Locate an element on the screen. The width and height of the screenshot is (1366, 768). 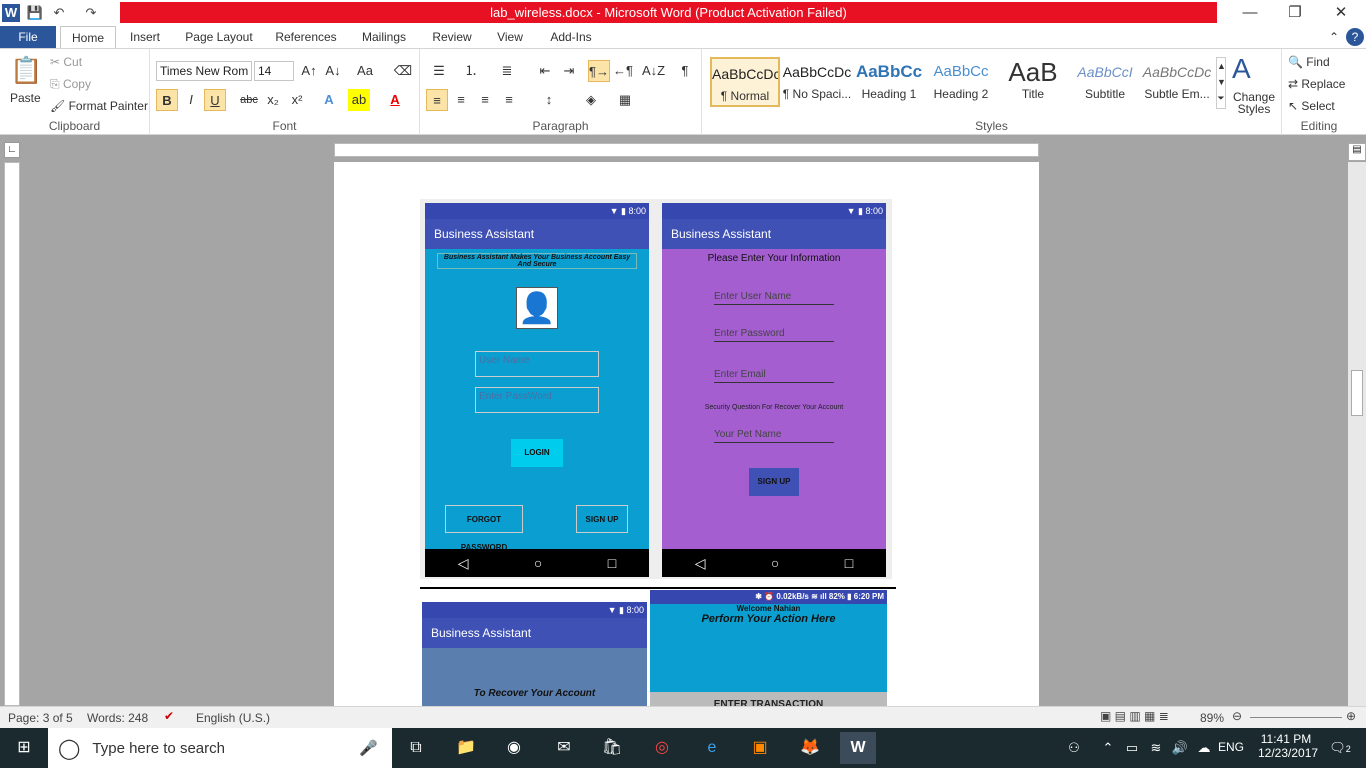
onedrive-icon: ☁ is located at coordinates (1204, 748).